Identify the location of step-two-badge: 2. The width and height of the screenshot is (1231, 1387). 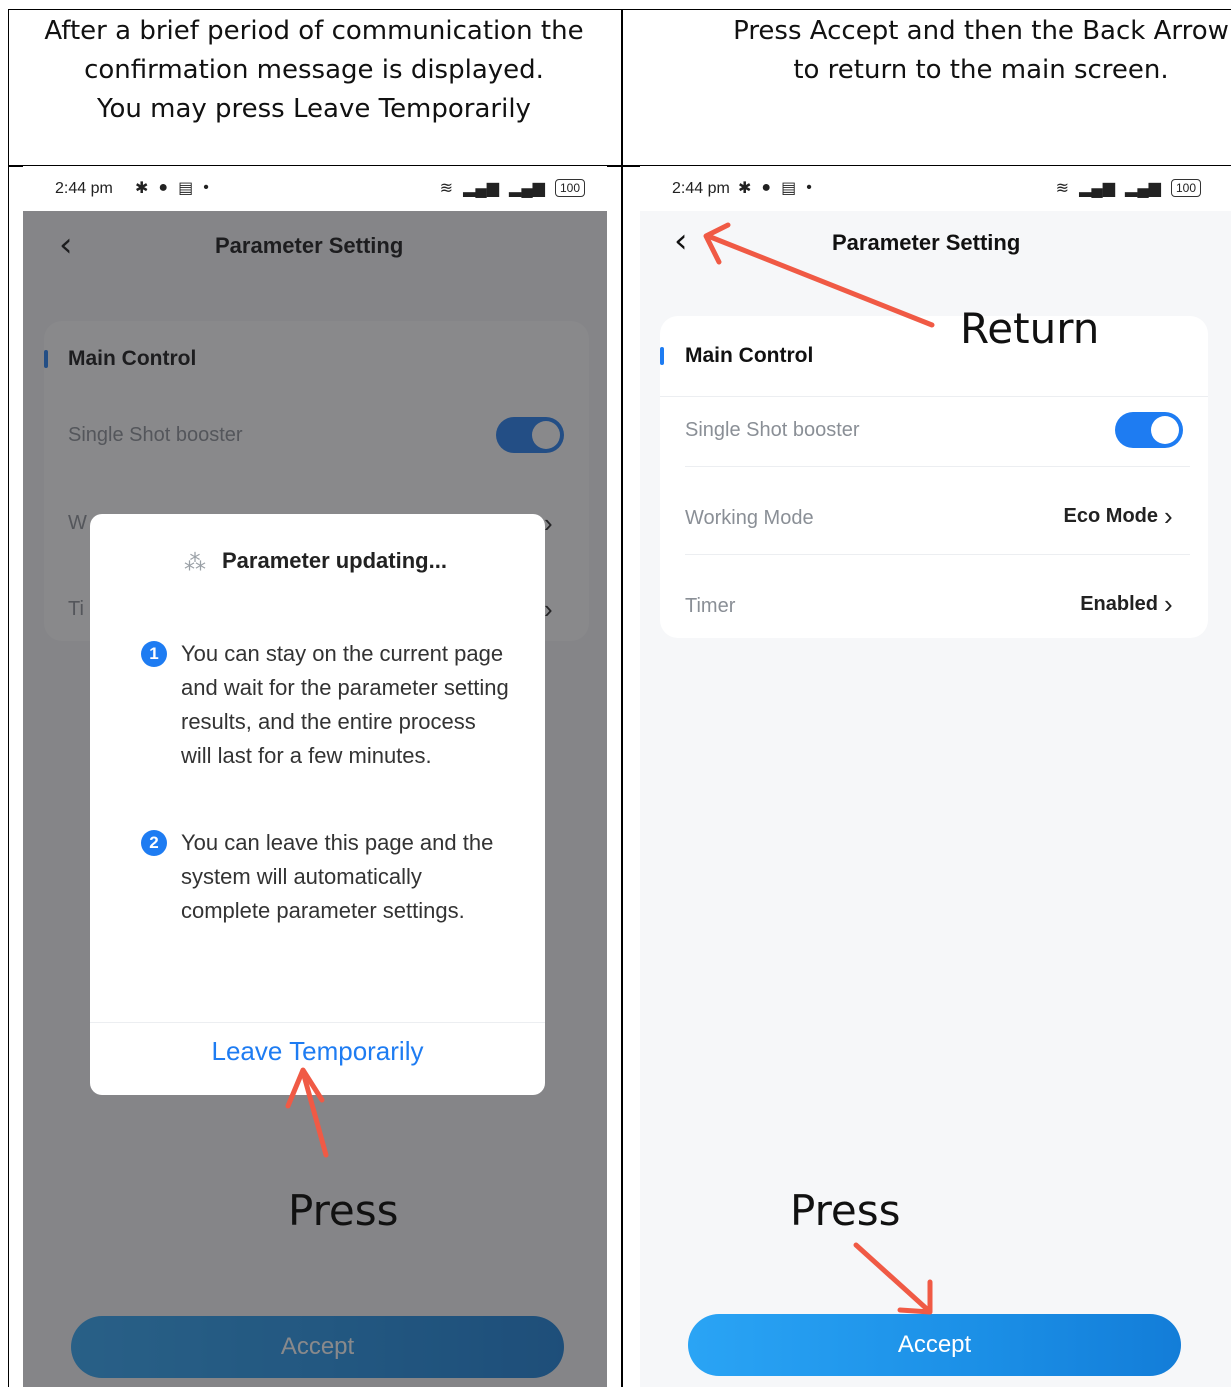
(154, 843).